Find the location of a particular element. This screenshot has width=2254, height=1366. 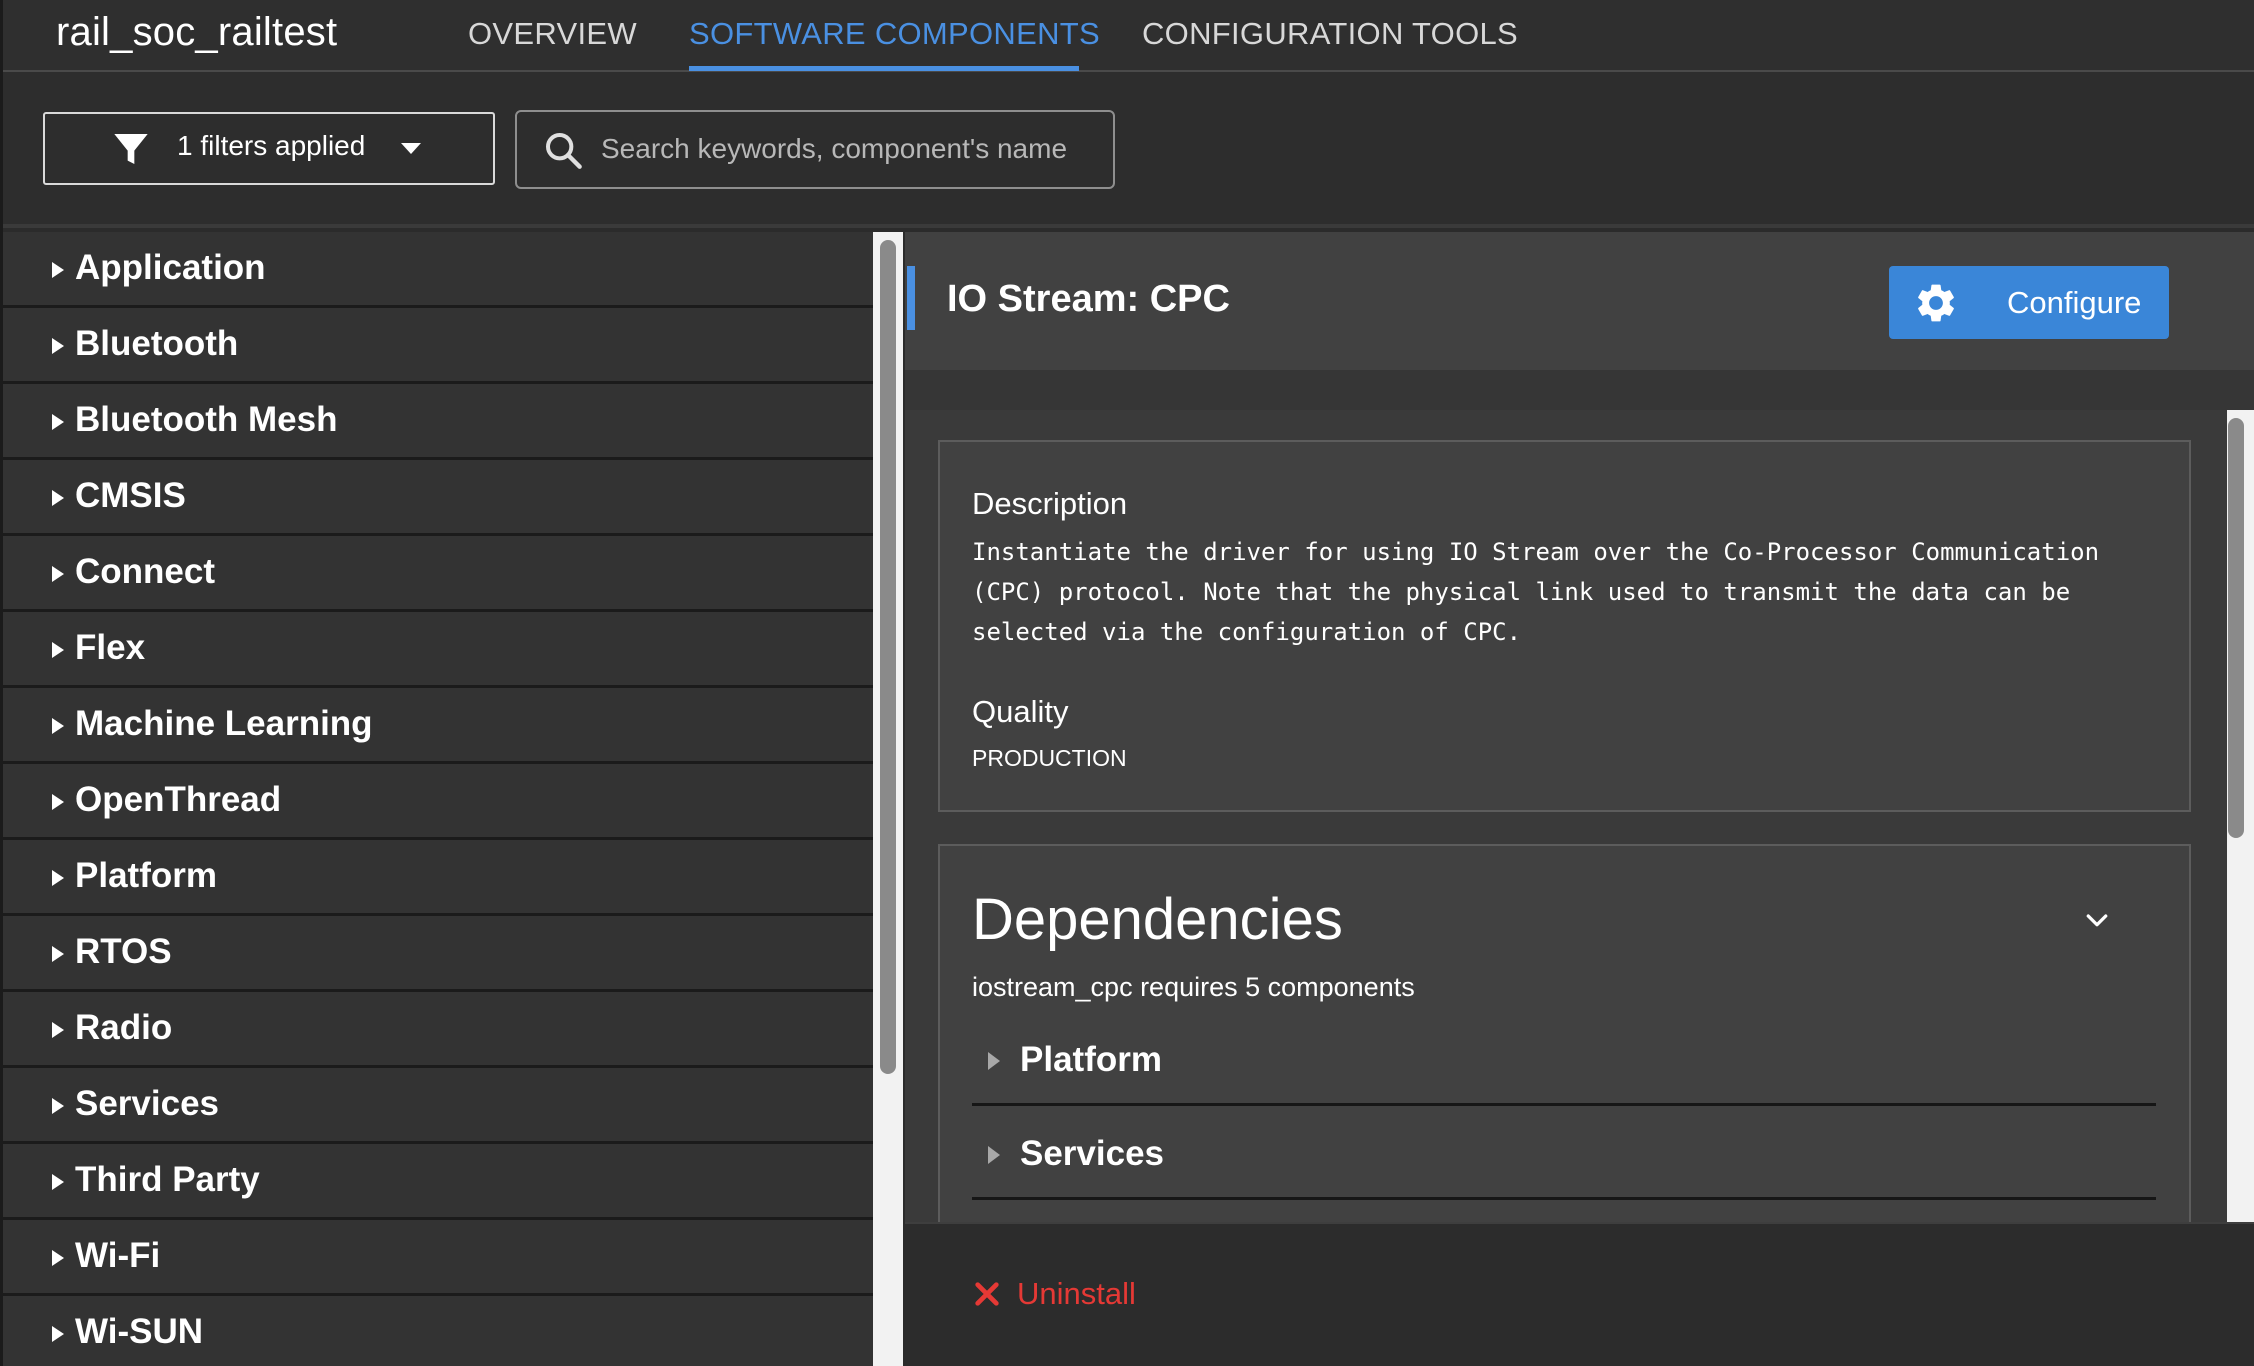

tab-configuration-tools: CONFIGURATION TOOLS is located at coordinates (1330, 34).